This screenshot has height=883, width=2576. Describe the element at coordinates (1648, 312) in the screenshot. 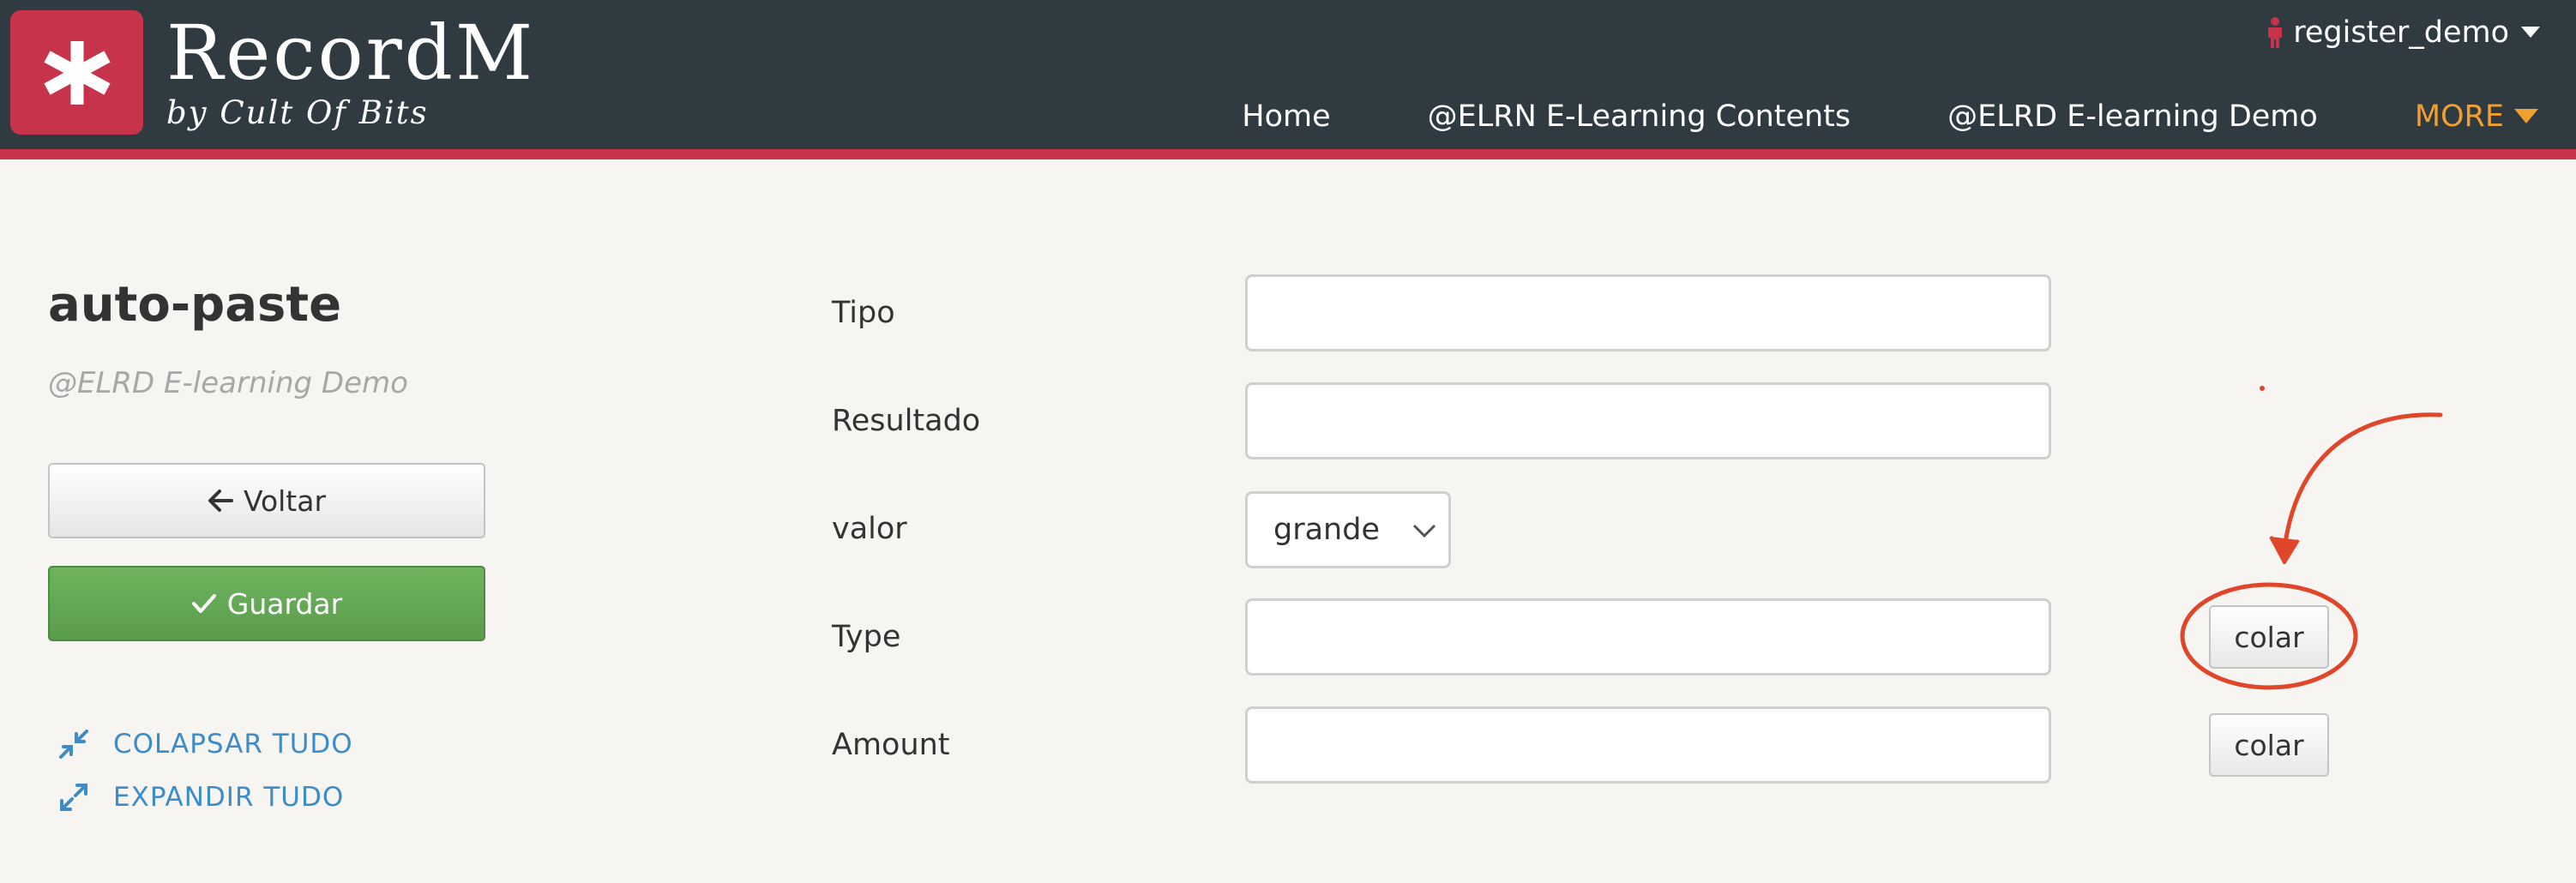

I see `tipo-input` at that location.